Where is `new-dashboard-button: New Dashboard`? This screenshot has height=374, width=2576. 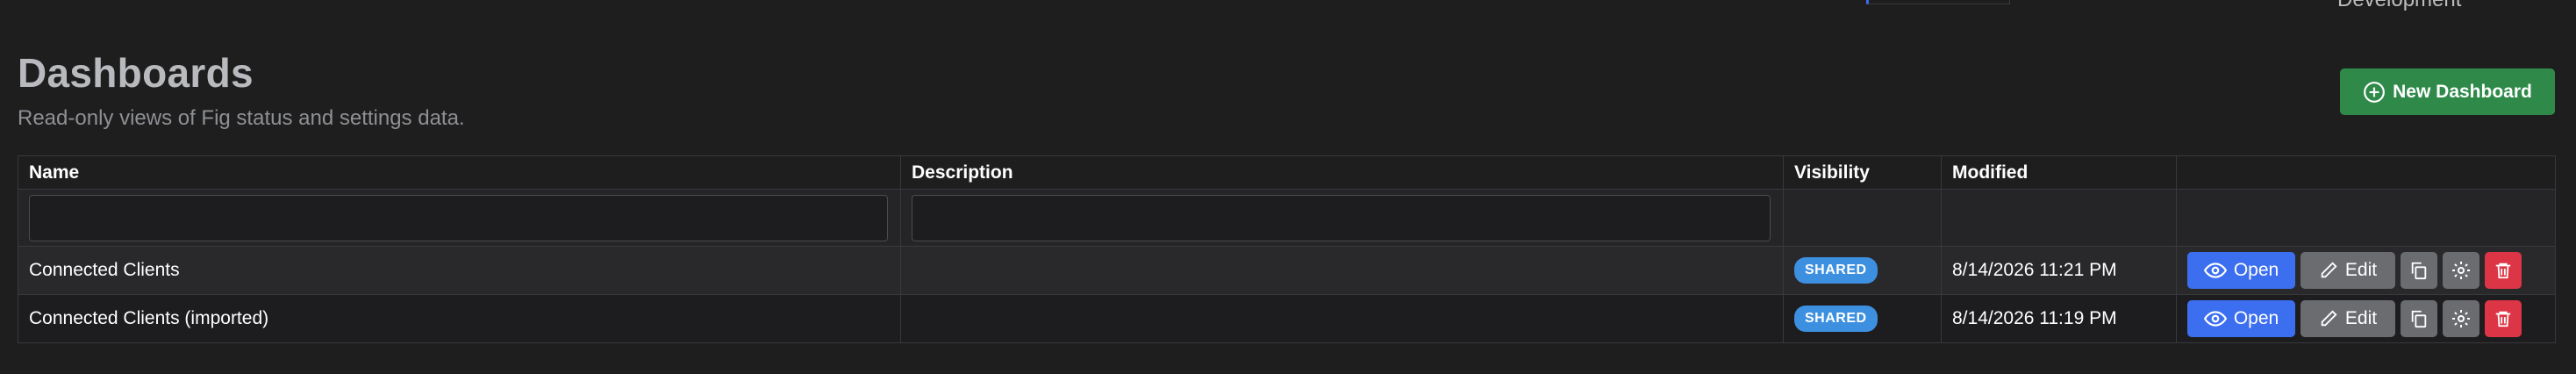 new-dashboard-button: New Dashboard is located at coordinates (2447, 91).